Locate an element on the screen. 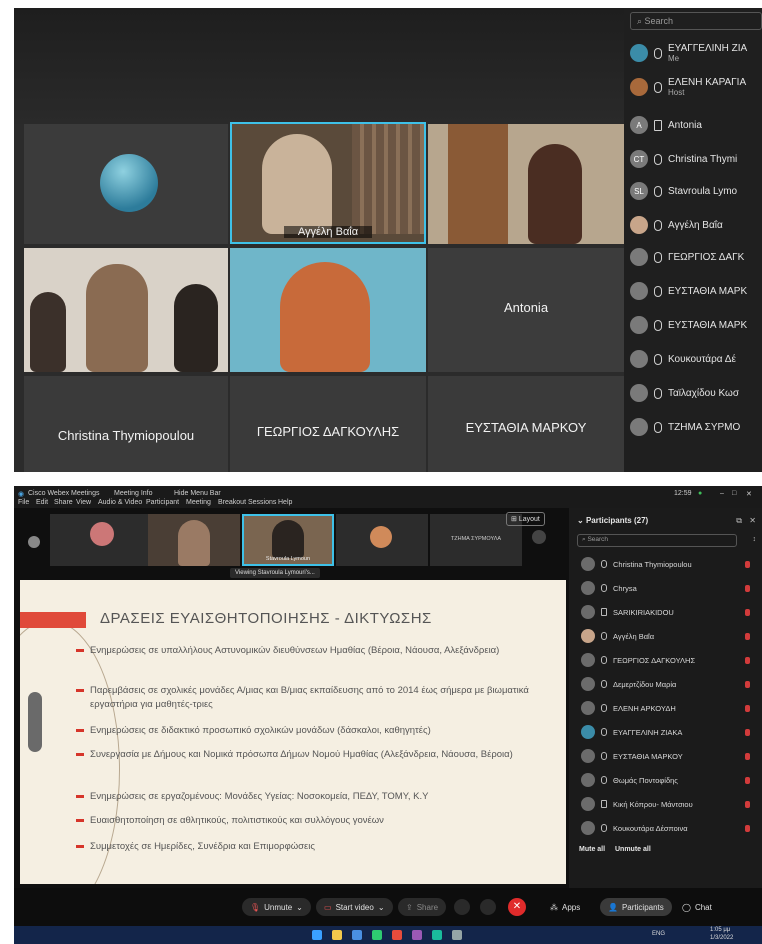  windows-start-icon is located at coordinates (317, 935).